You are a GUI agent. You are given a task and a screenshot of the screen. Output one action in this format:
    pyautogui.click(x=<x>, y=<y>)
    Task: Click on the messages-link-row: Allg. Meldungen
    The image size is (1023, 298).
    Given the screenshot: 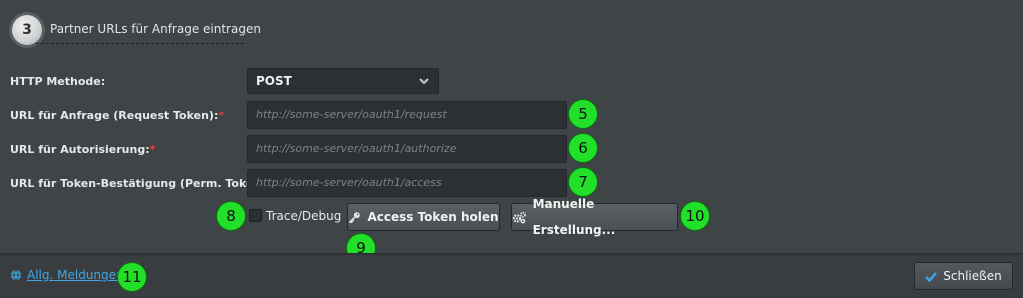 What is the action you would take?
    pyautogui.click(x=67, y=275)
    